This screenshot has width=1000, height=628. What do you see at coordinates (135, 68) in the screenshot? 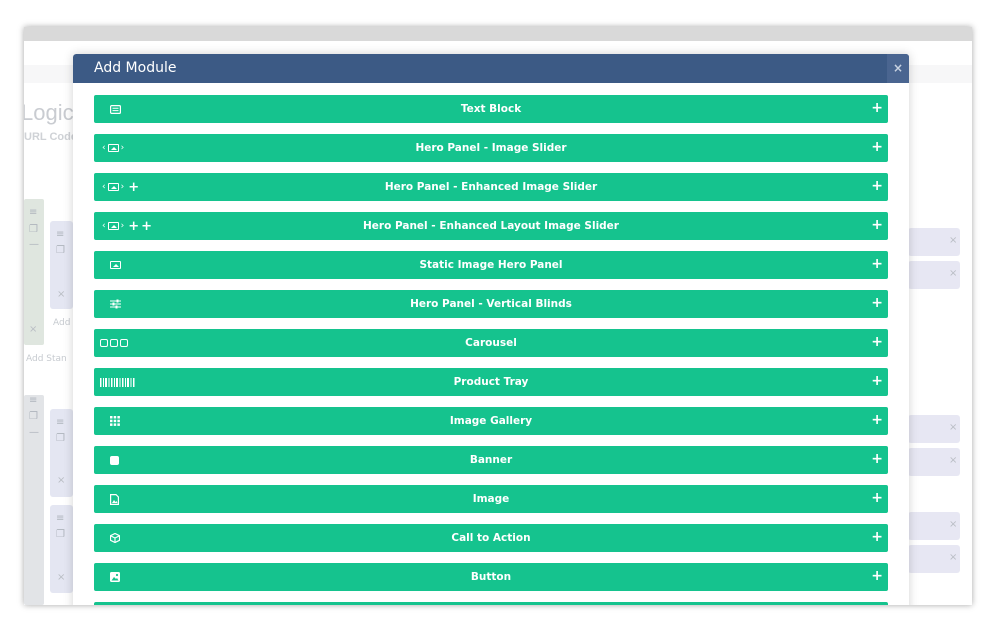
I see `modal-title: Add Module` at bounding box center [135, 68].